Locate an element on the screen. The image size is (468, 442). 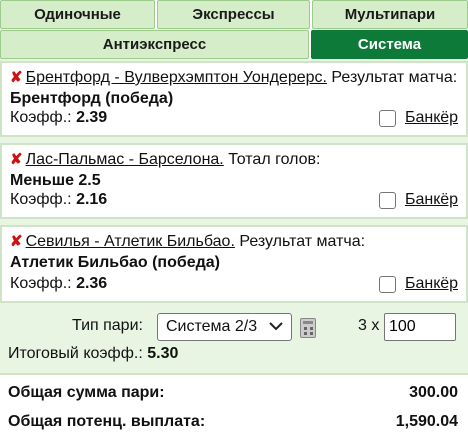
tab-antiexpress: Антиэкспресс is located at coordinates (154, 44).